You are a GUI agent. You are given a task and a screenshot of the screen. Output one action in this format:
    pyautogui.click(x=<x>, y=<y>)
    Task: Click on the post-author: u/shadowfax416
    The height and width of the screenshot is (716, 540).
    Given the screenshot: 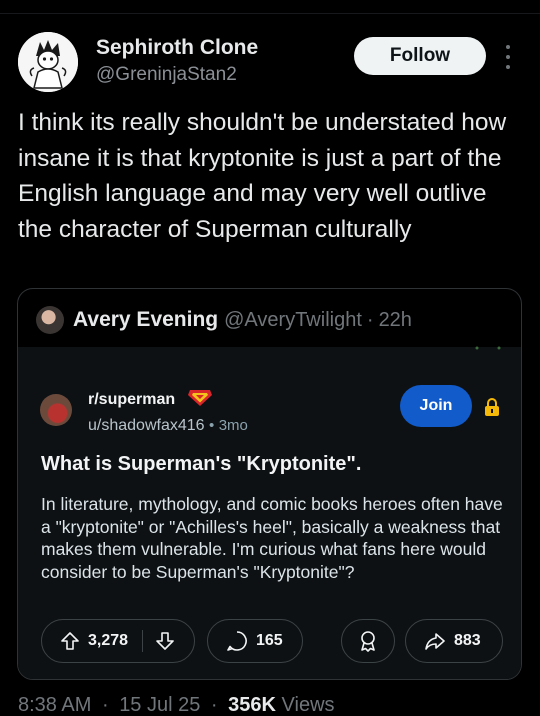 What is the action you would take?
    pyautogui.click(x=146, y=425)
    